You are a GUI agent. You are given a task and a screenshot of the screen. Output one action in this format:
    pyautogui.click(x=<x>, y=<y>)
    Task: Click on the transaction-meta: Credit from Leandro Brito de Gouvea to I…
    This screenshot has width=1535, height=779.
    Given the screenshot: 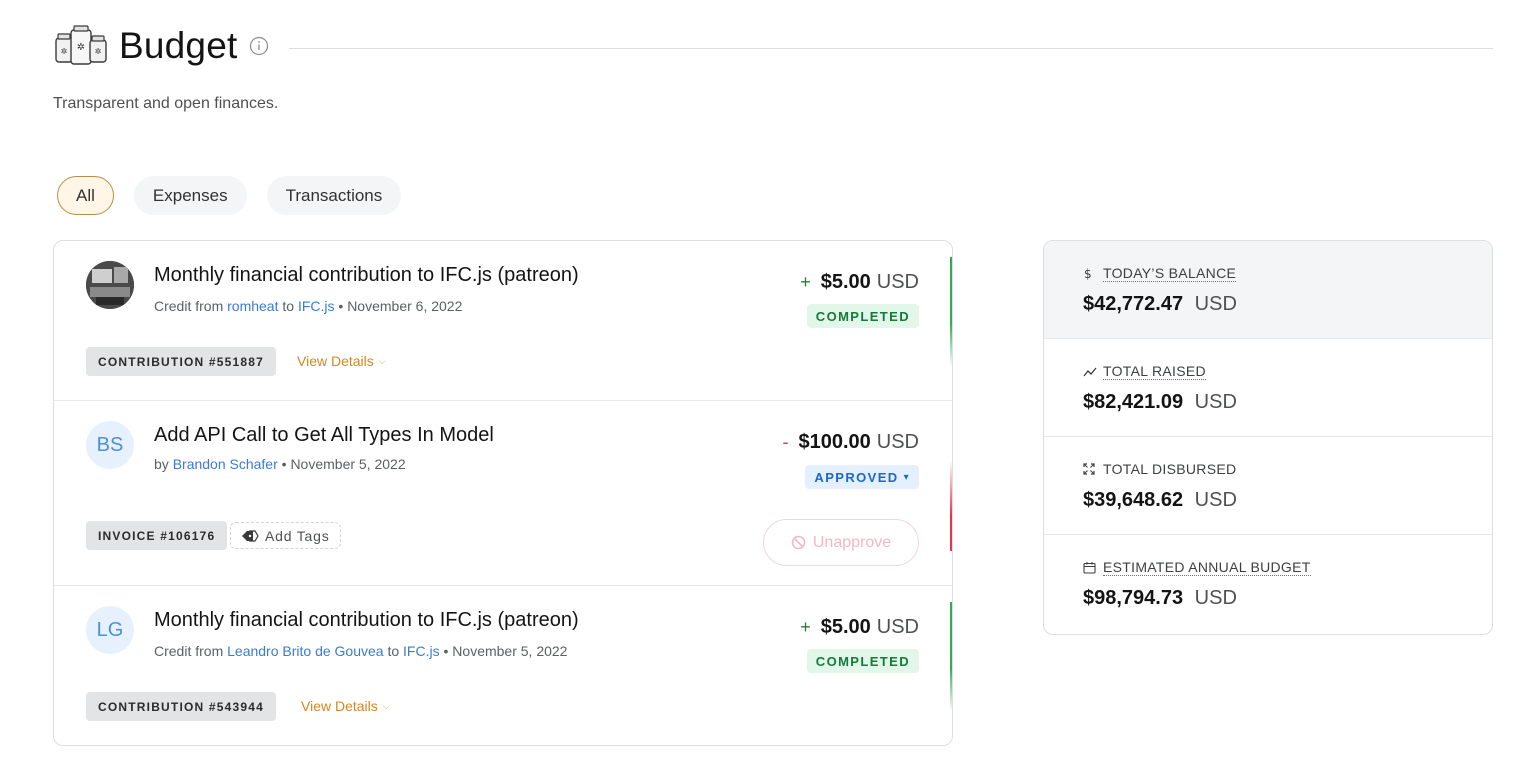 What is the action you would take?
    pyautogui.click(x=360, y=651)
    